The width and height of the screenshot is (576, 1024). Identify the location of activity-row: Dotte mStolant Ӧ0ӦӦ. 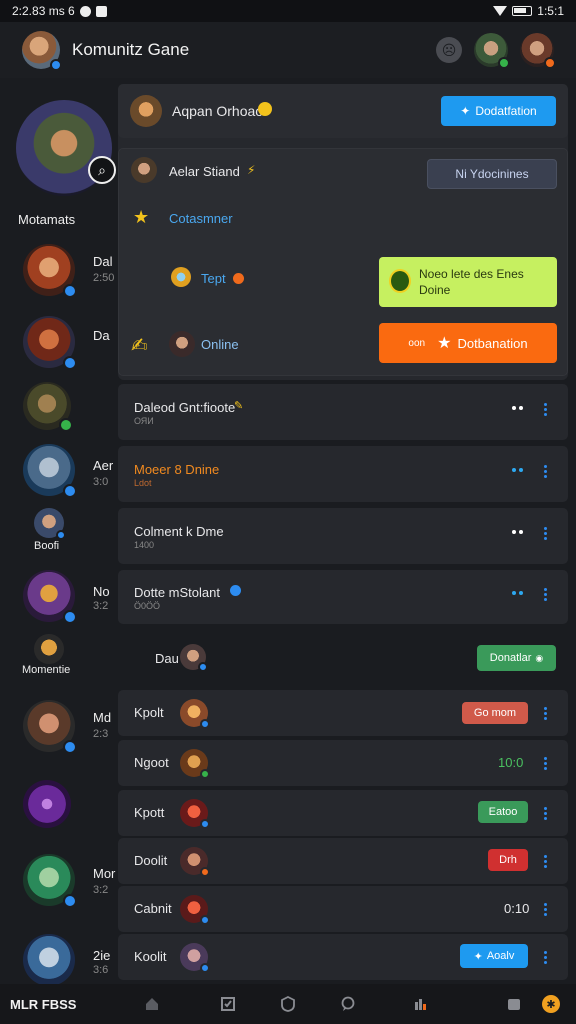
(343, 597).